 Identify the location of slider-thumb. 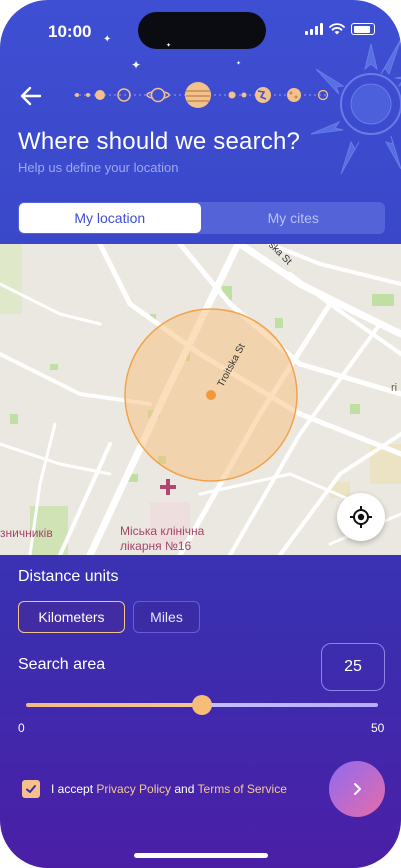
(202, 705).